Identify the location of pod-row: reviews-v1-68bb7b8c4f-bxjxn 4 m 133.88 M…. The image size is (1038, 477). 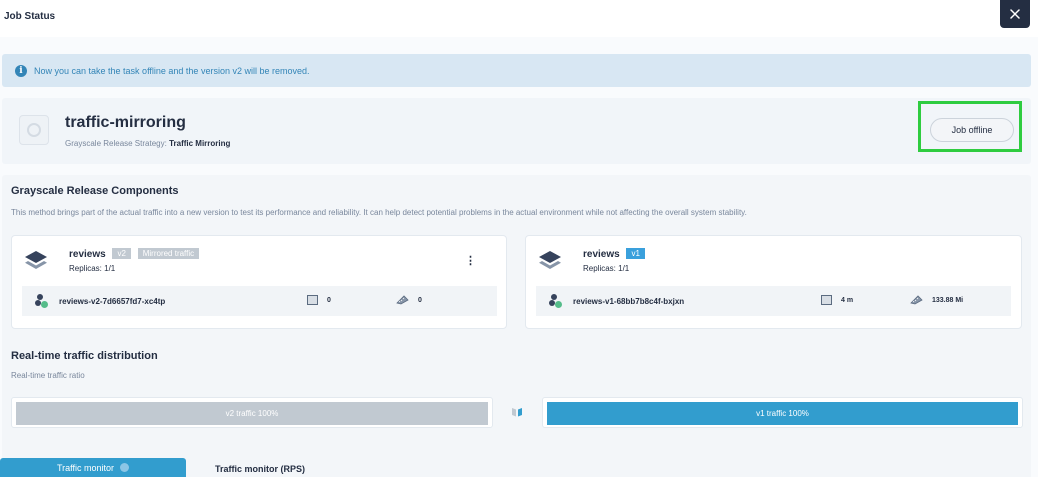
(773, 301).